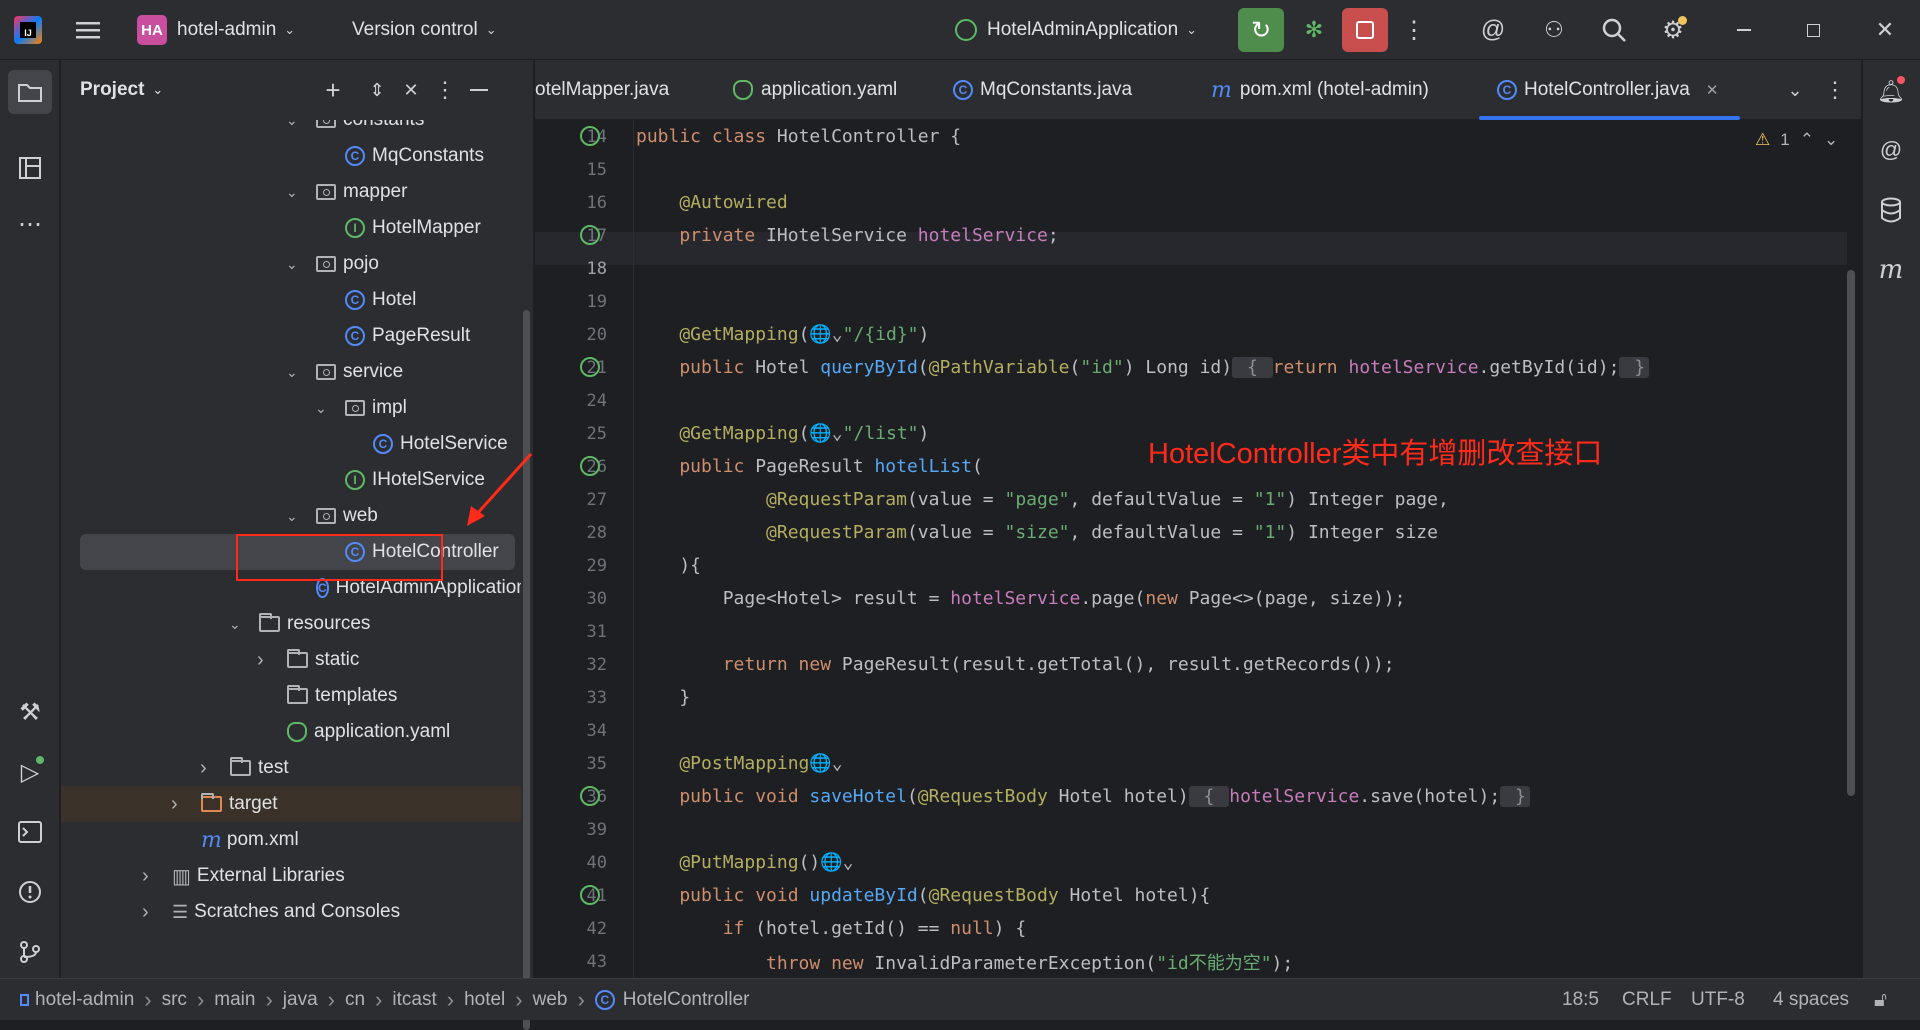  Describe the element at coordinates (333, 90) in the screenshot. I see `add-file-icon: +` at that location.